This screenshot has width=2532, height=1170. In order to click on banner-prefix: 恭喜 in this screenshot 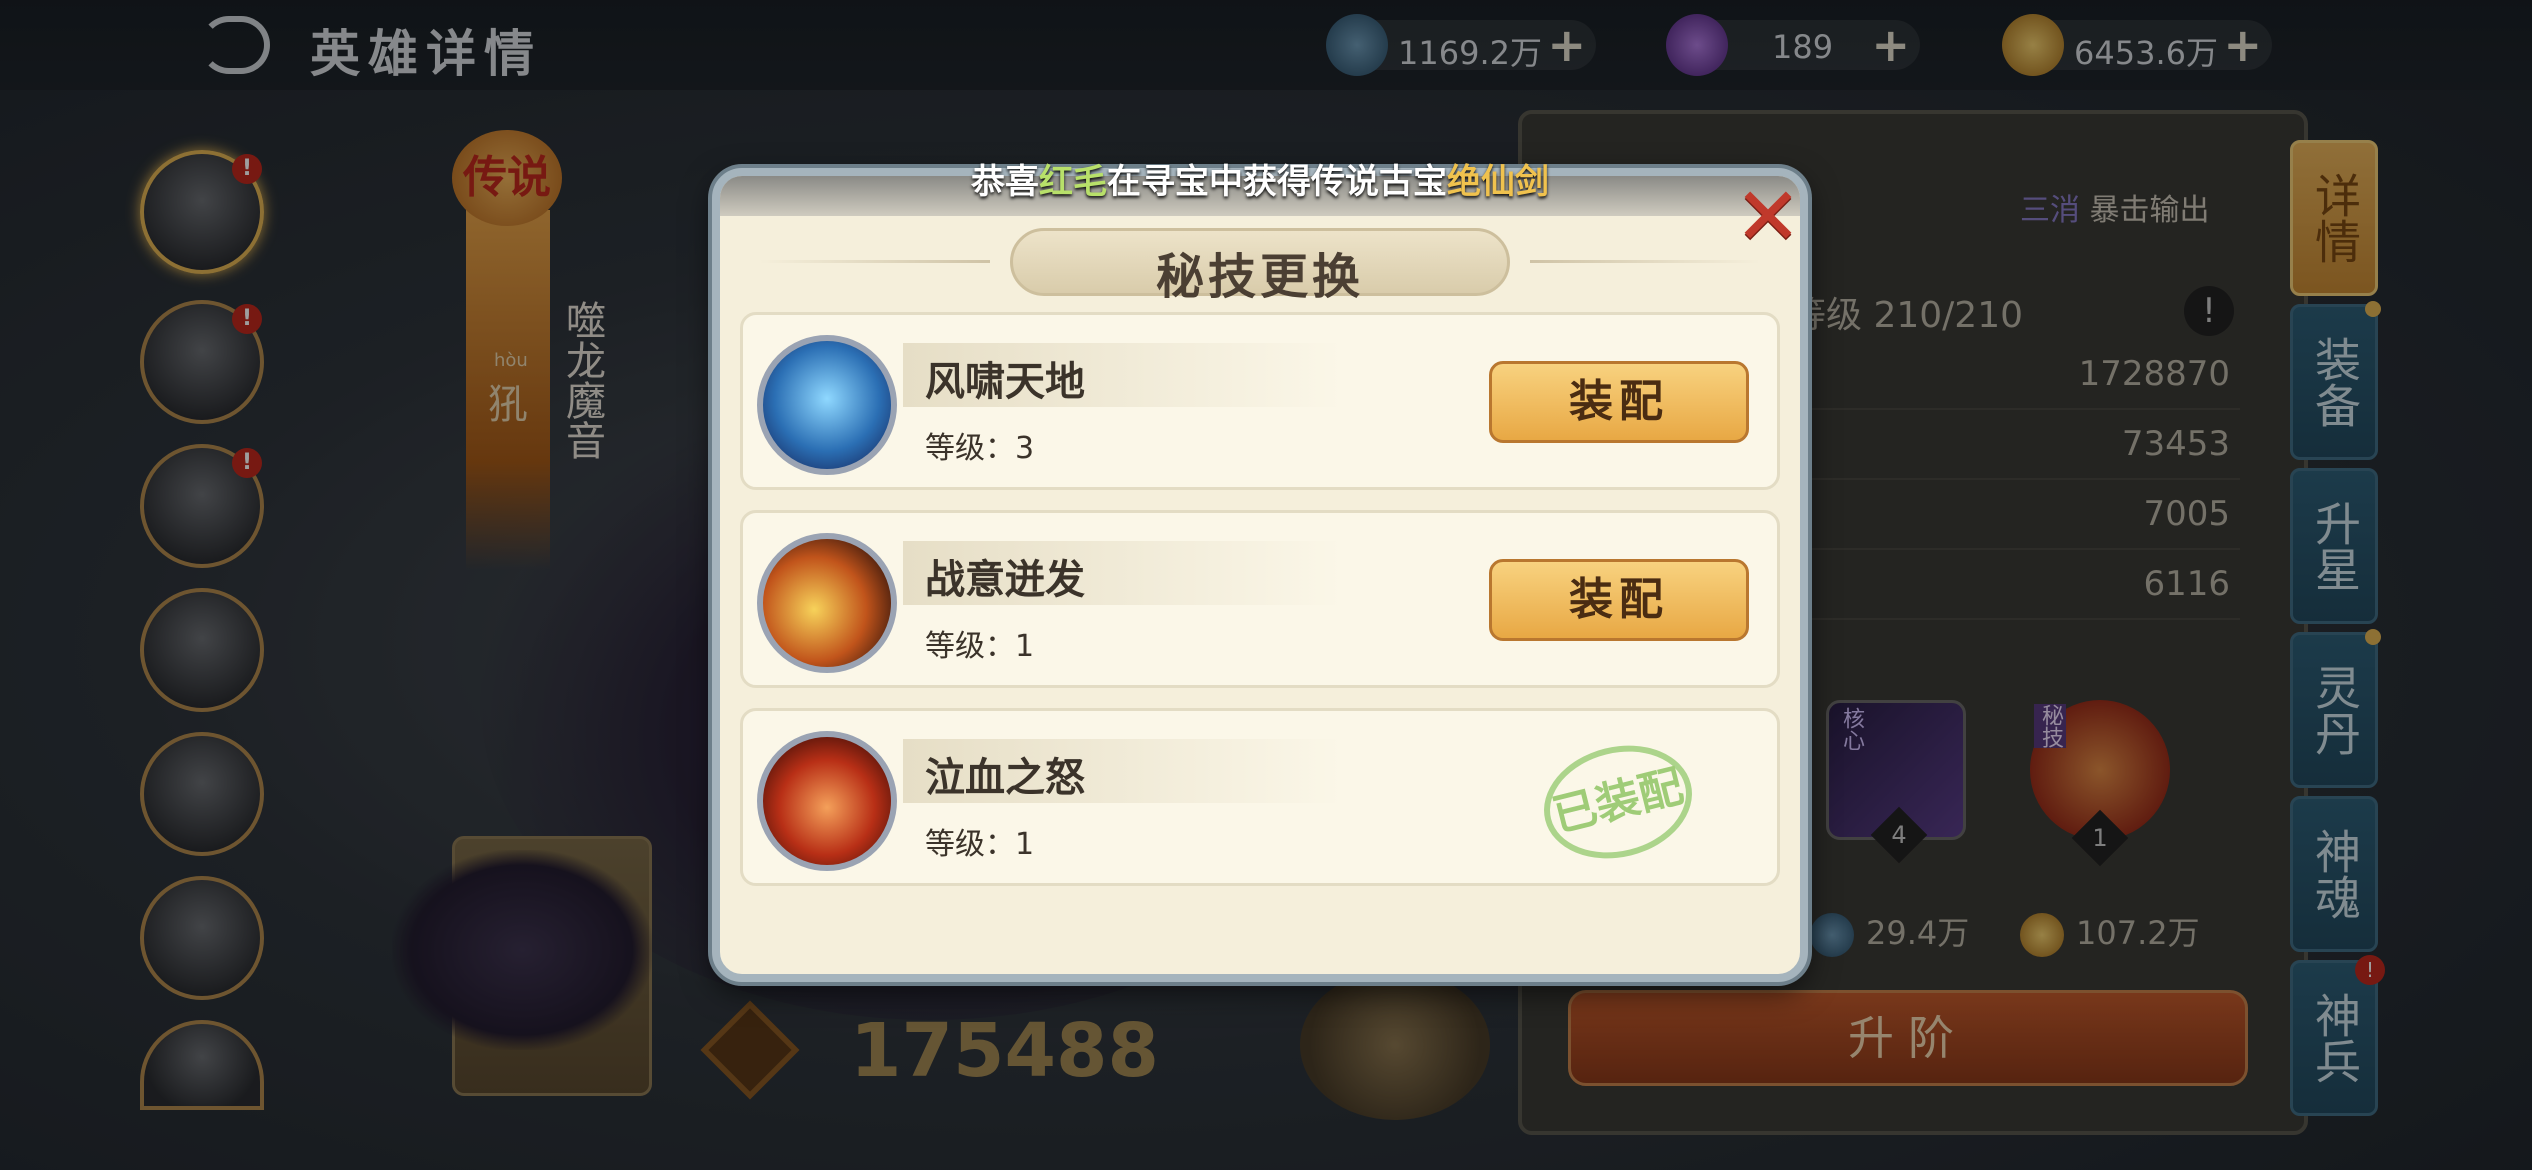, I will do `click(1005, 182)`.